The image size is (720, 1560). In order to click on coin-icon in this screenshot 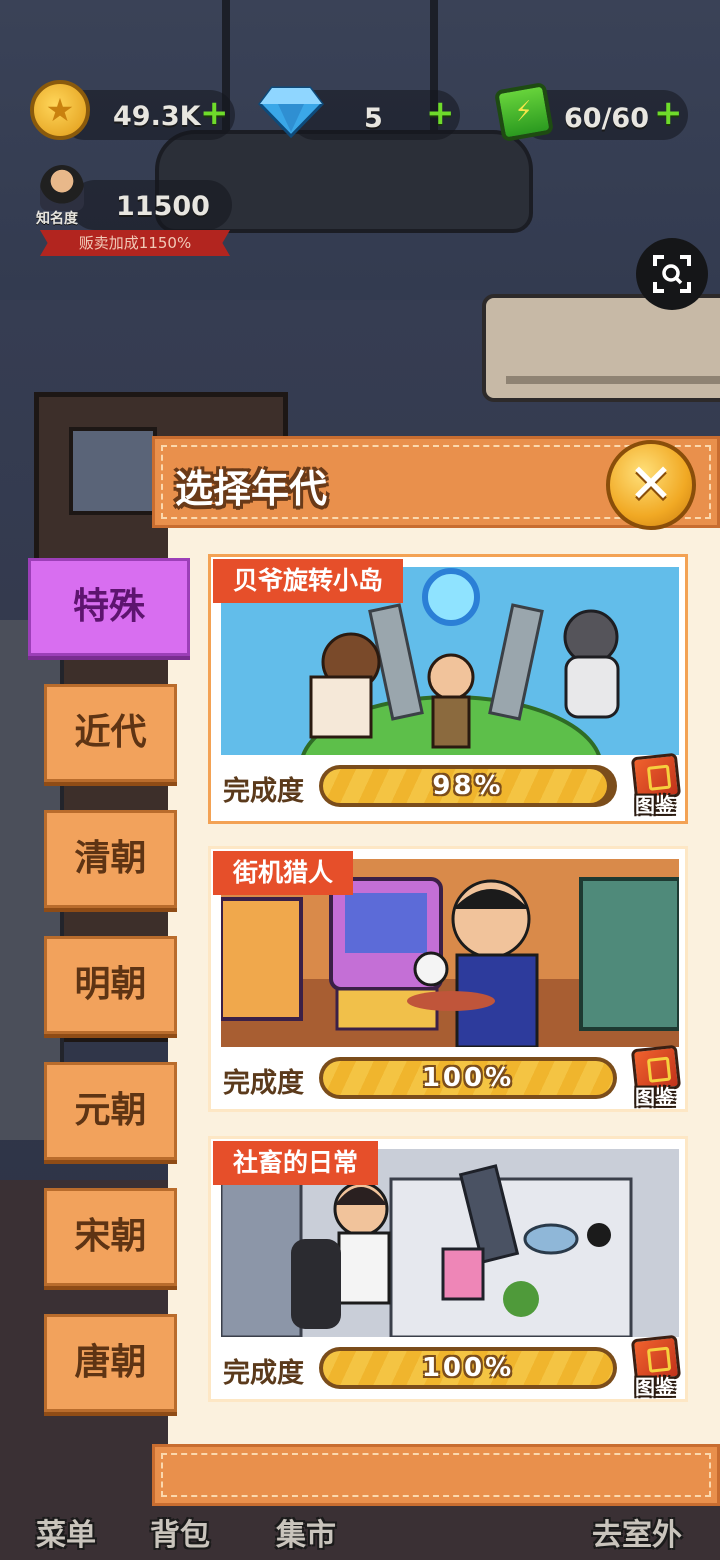, I will do `click(60, 110)`.